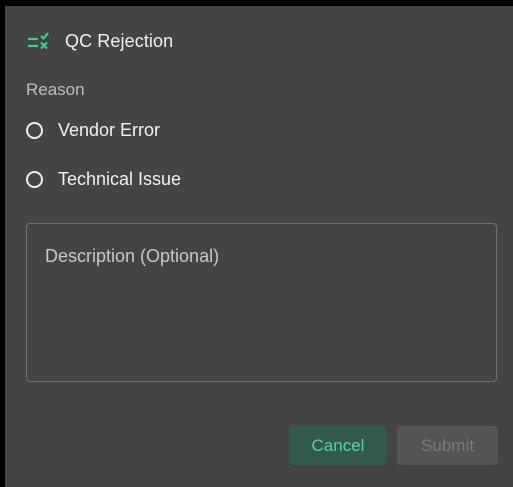 This screenshot has width=513, height=487. I want to click on radio-vendor-error: Vendor Error, so click(93, 130).